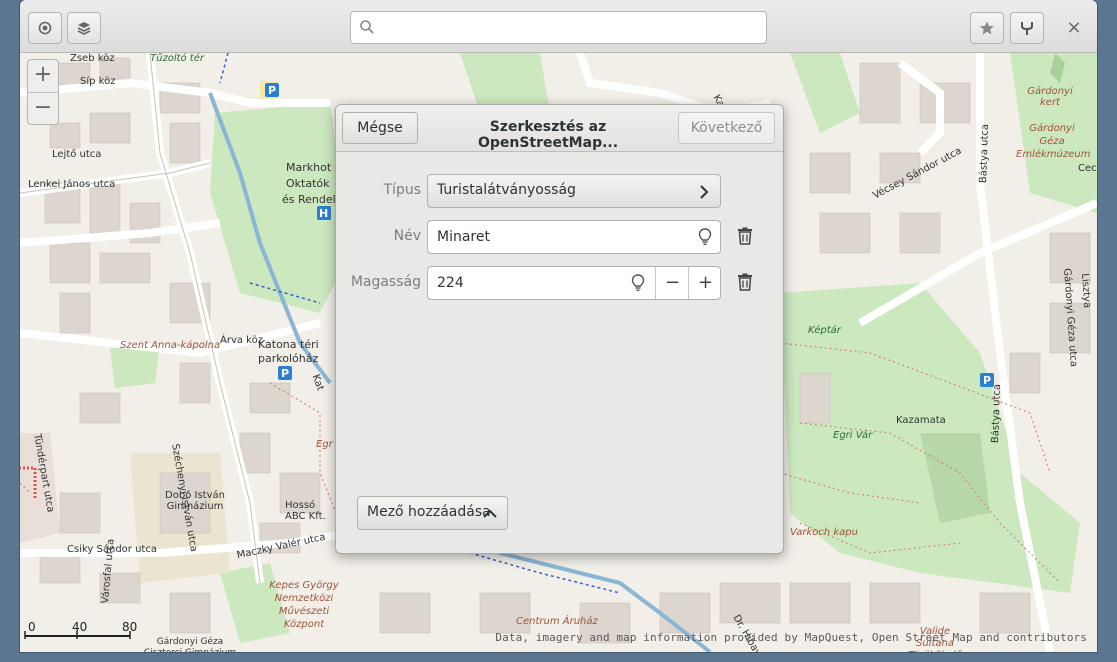 This screenshot has height=662, width=1117. Describe the element at coordinates (43, 108) in the screenshot. I see `zoom-out-button: −` at that location.